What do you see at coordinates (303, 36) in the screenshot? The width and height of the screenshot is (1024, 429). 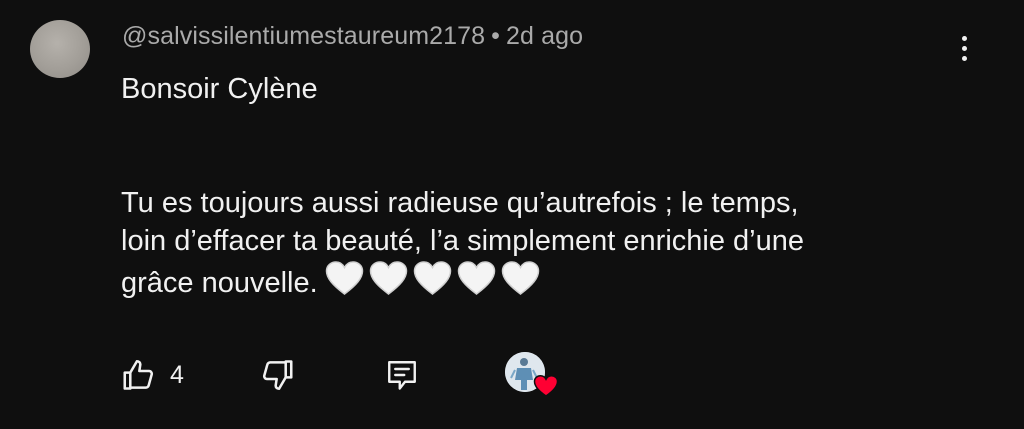 I see `author-name: @salvissilentiumestaureum2178` at bounding box center [303, 36].